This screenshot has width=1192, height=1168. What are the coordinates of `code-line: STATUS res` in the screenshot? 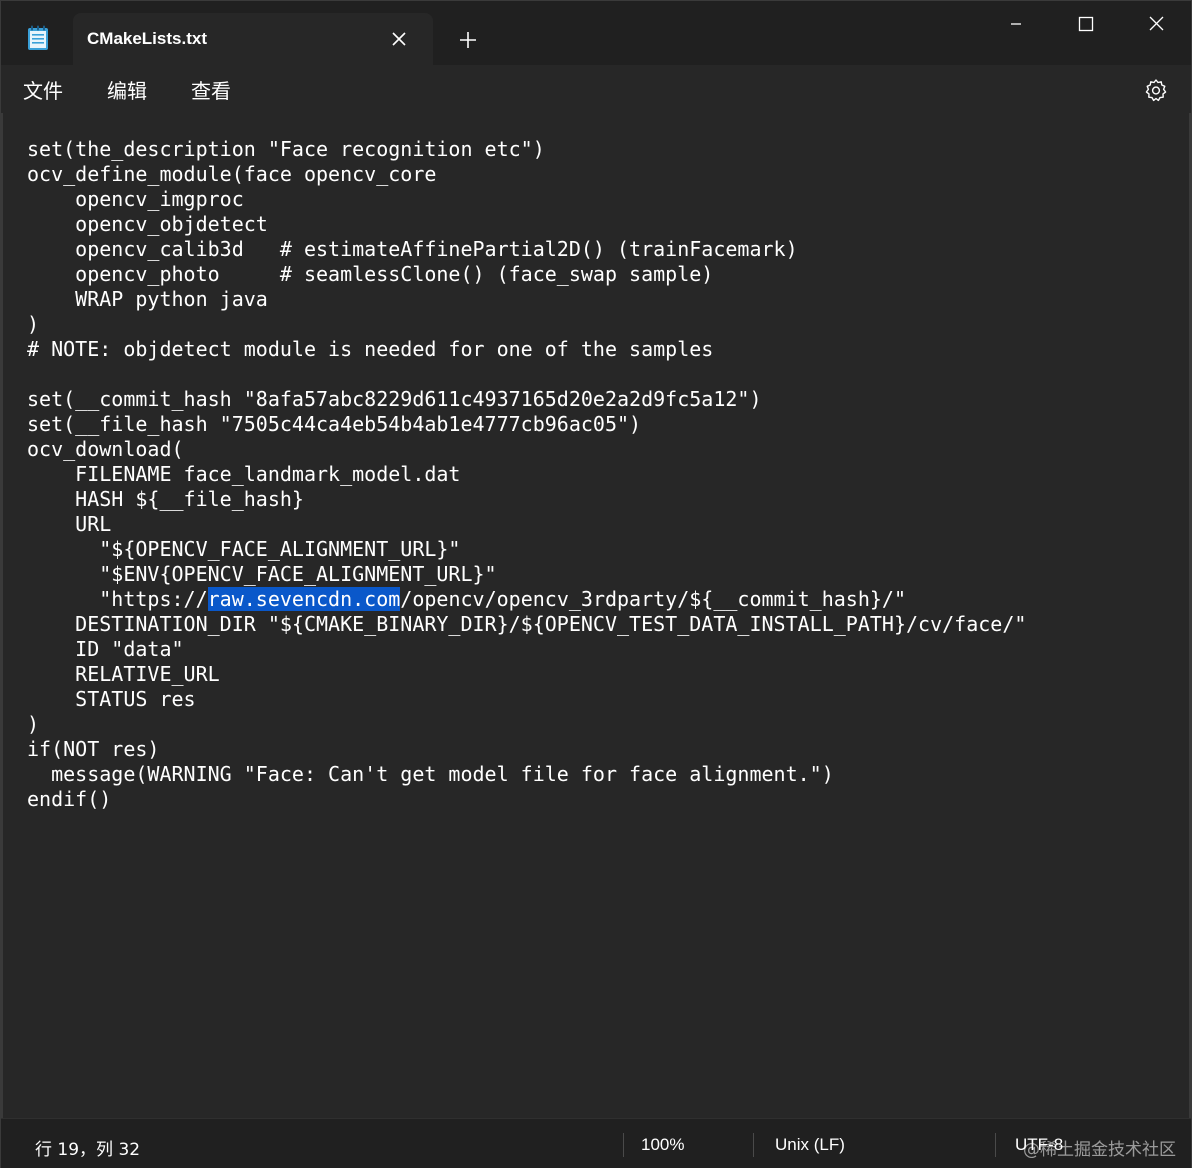 It's located at (526, 699).